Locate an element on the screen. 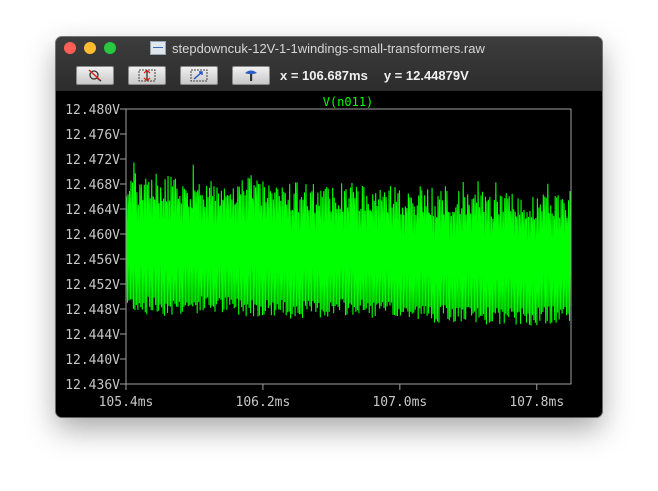 The width and height of the screenshot is (658, 491). close-window-button is located at coordinates (70, 48).